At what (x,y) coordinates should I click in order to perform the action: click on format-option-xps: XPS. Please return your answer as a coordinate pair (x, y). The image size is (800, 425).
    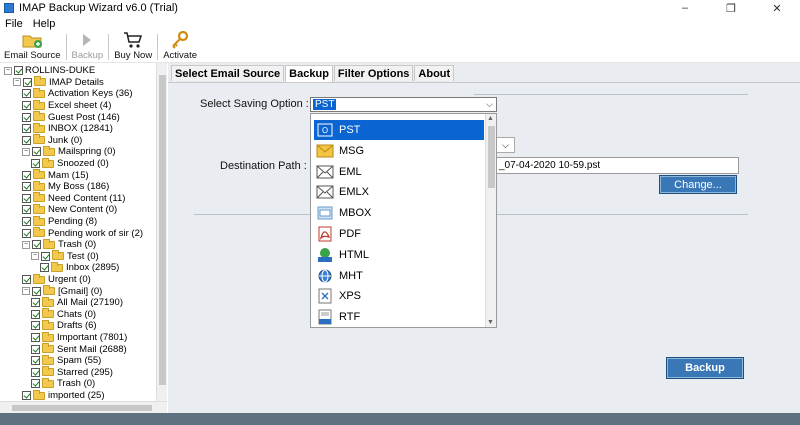
    Looking at the image, I should click on (399, 296).